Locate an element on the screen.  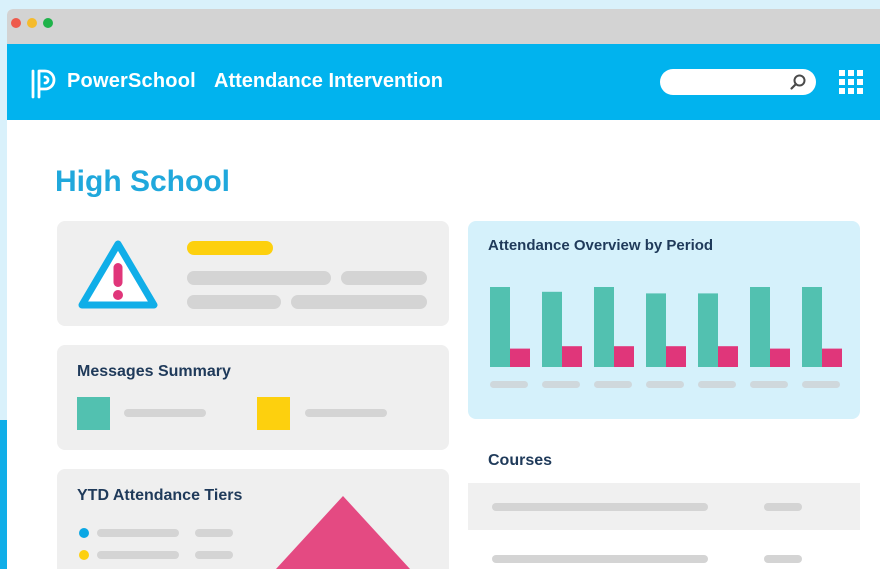
legend-swatch-yellow is located at coordinates (273, 413).